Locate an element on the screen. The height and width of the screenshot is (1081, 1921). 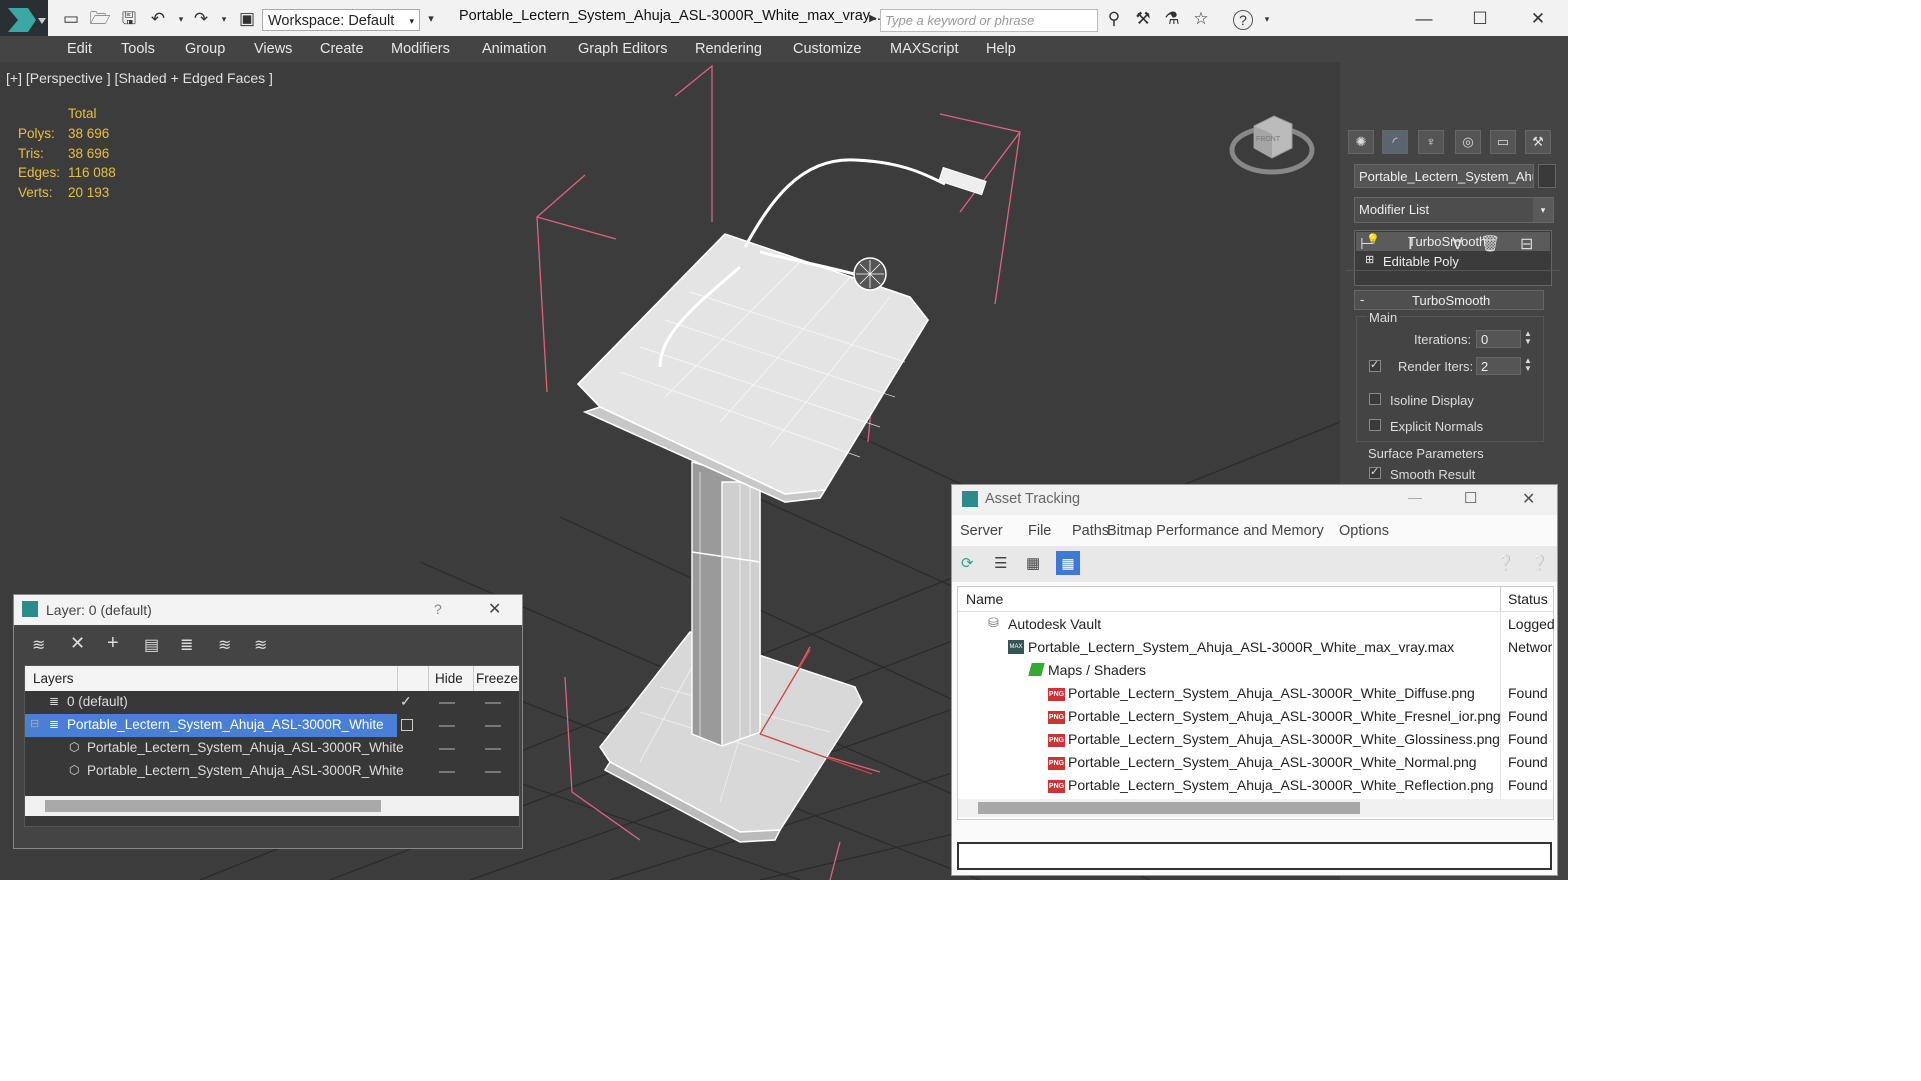
refresh-icon: ⟳ is located at coordinates (967, 563).